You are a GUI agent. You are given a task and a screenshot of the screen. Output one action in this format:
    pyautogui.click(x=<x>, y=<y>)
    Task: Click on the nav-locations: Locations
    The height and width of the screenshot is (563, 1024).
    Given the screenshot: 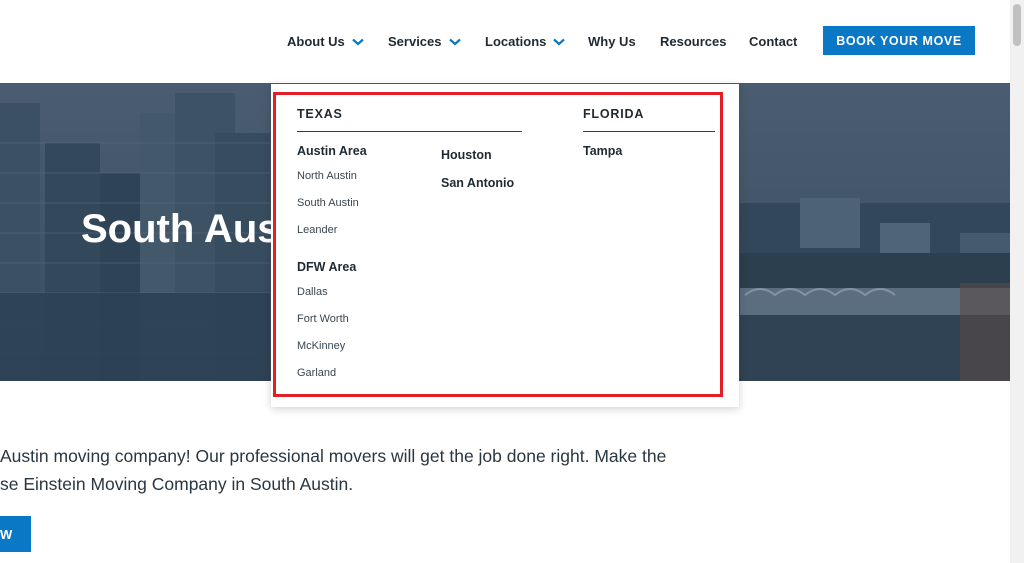 What is the action you would take?
    pyautogui.click(x=525, y=41)
    